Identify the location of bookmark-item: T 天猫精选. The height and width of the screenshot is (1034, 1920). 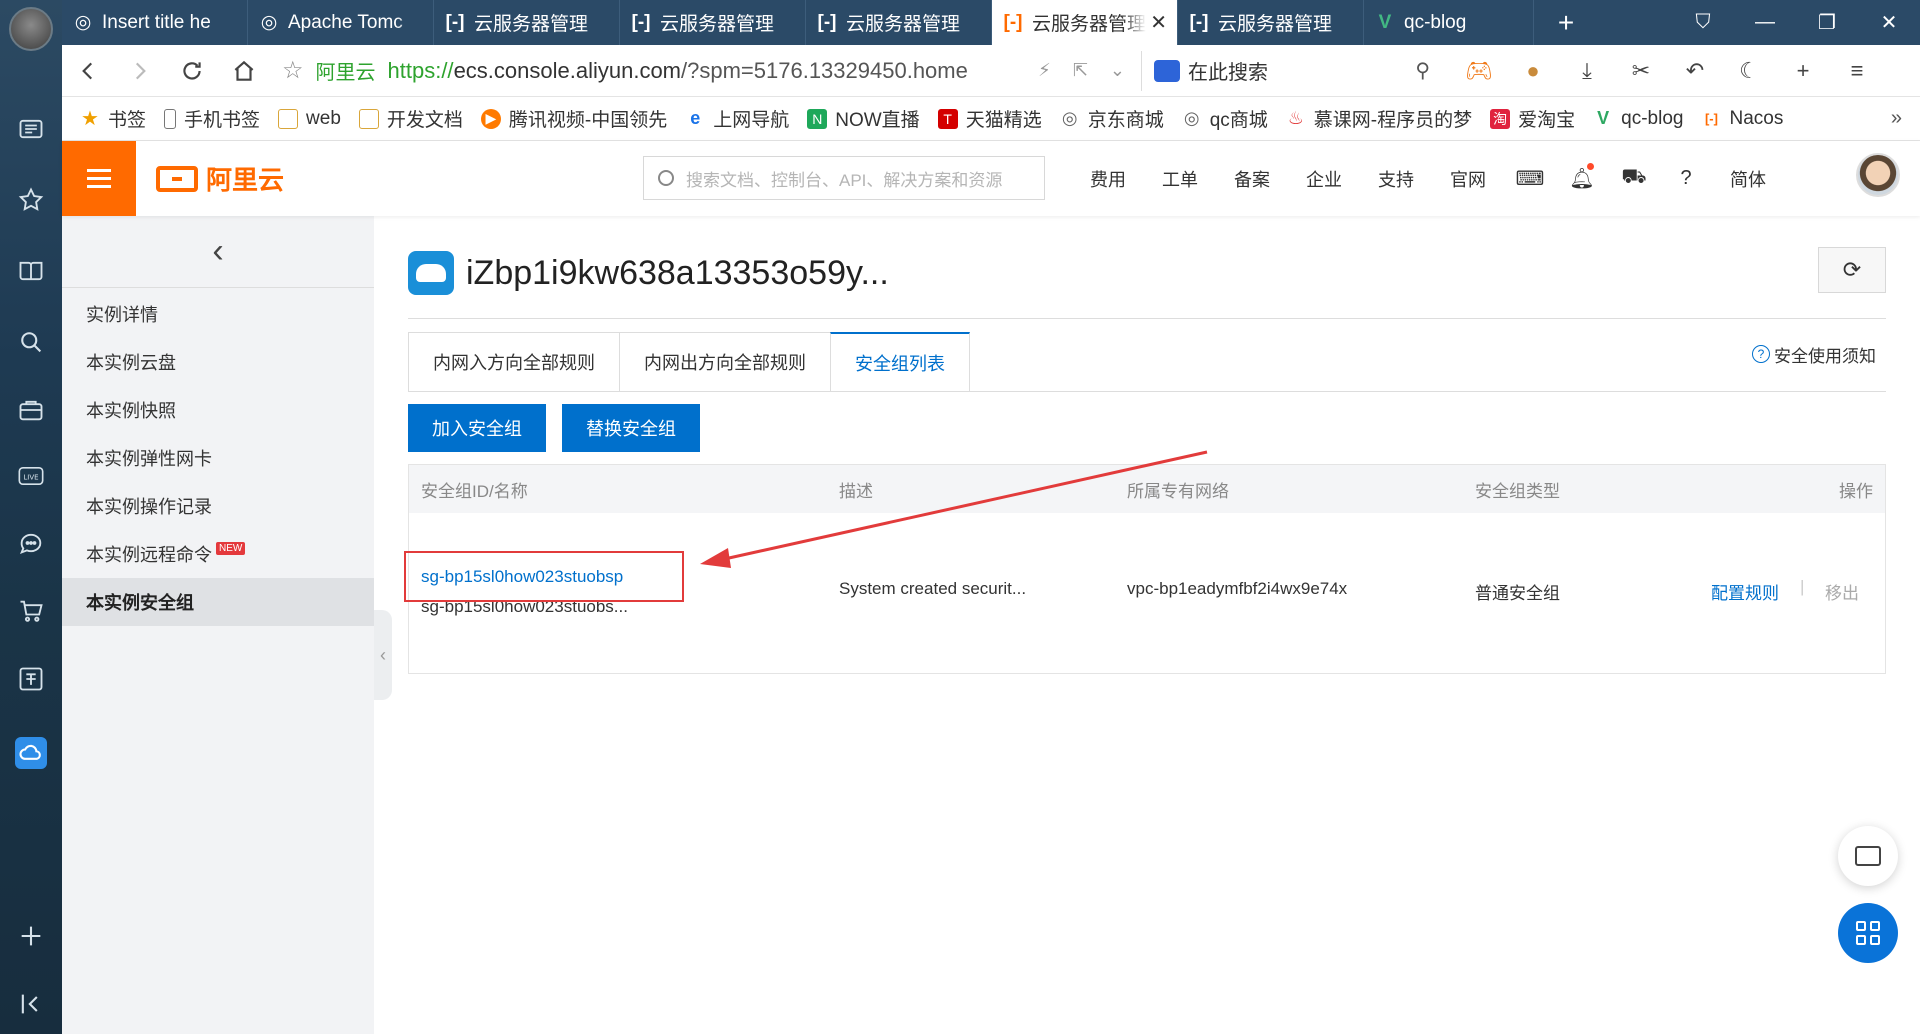
(989, 118).